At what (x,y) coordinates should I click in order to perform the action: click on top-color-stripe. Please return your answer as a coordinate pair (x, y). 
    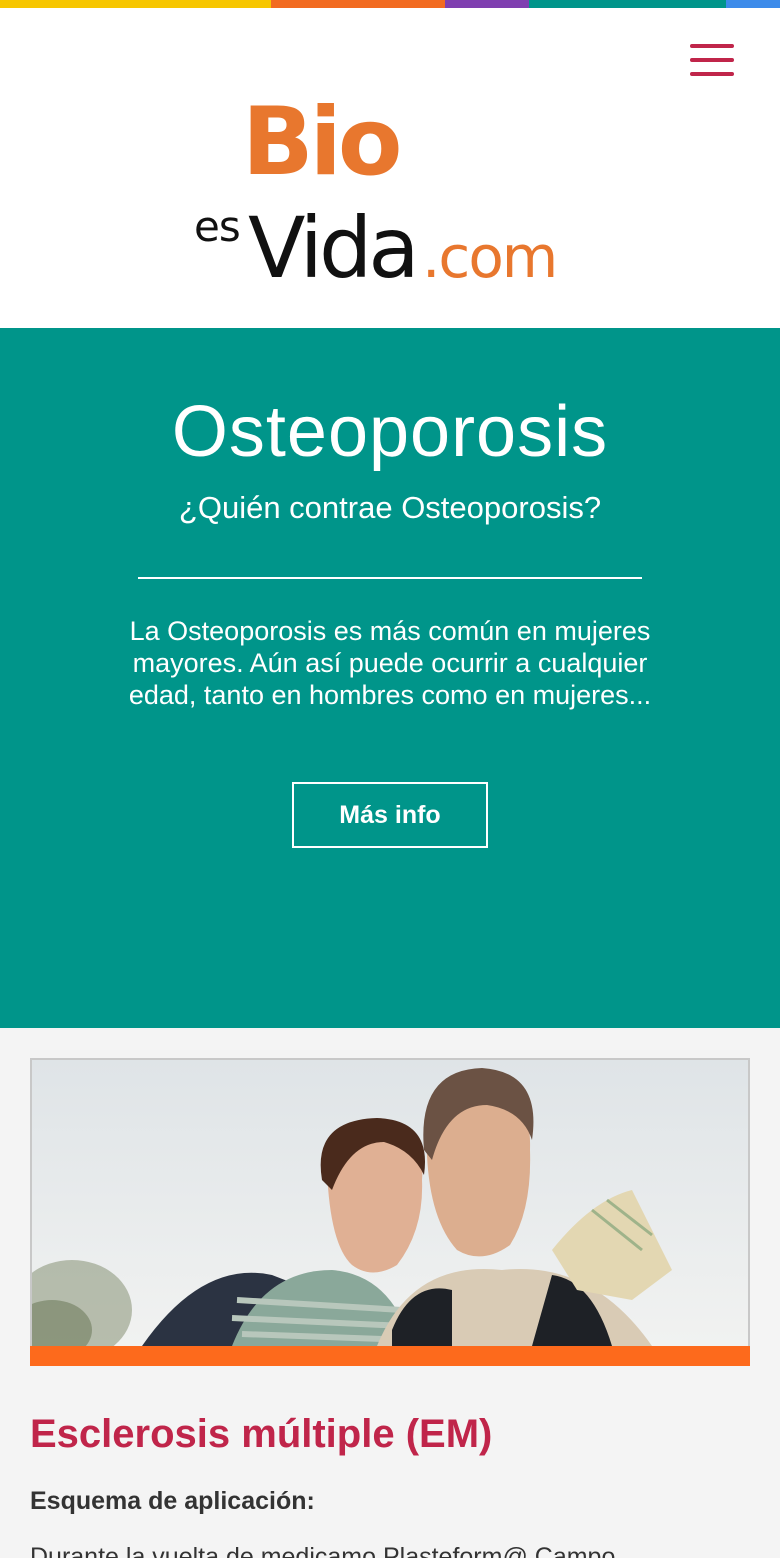
    Looking at the image, I should click on (390, 4).